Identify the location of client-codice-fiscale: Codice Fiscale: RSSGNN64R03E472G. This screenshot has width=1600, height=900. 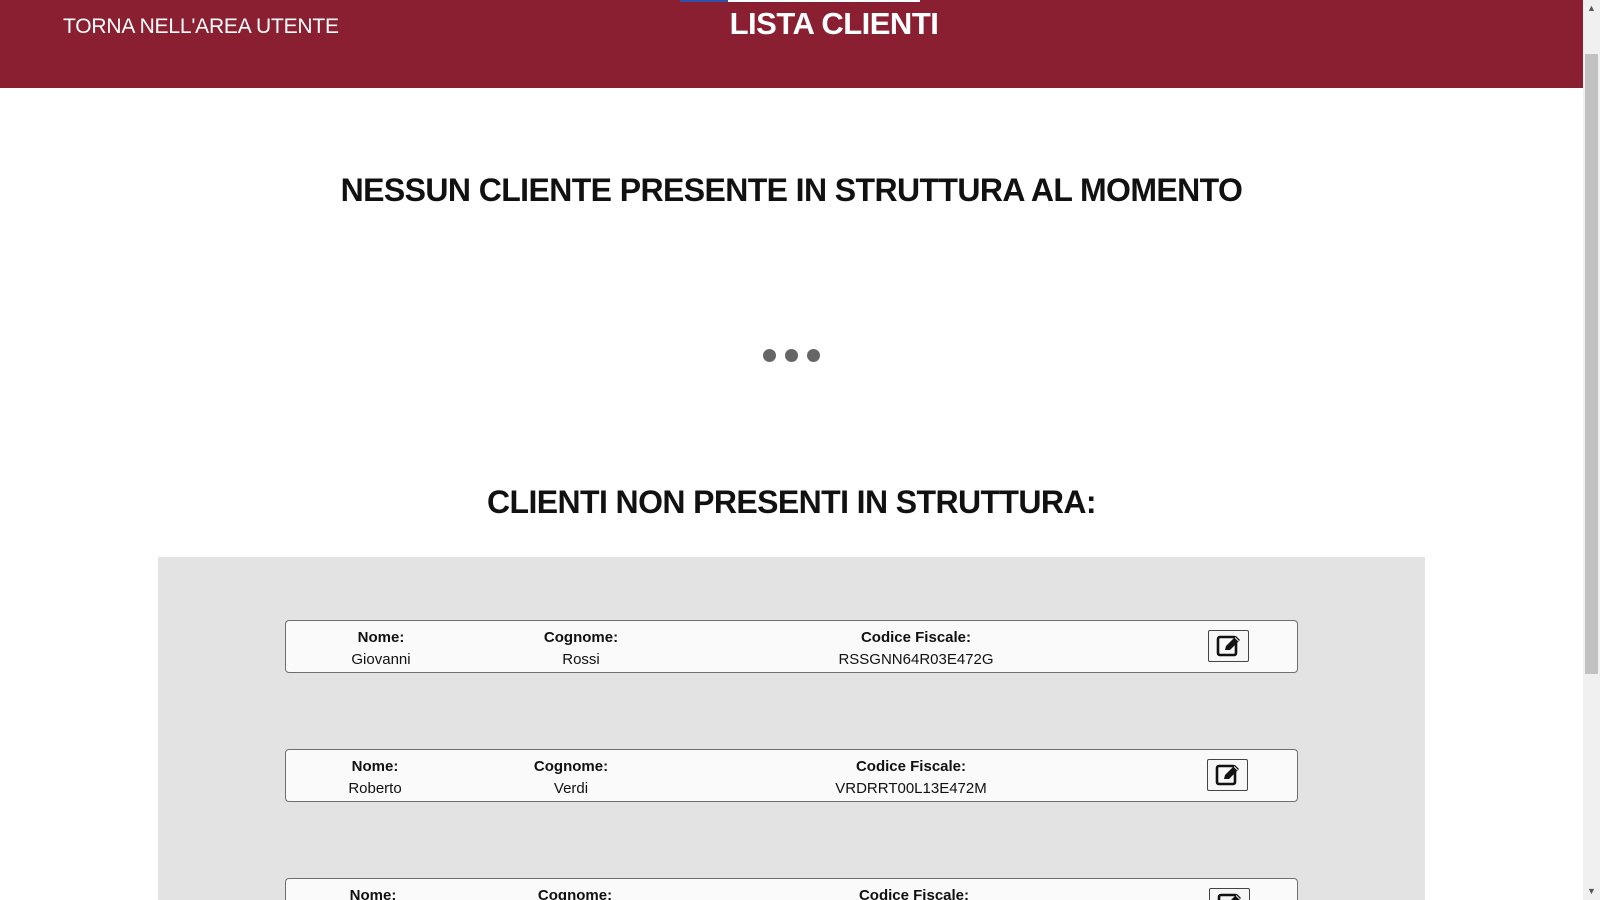
(916, 649).